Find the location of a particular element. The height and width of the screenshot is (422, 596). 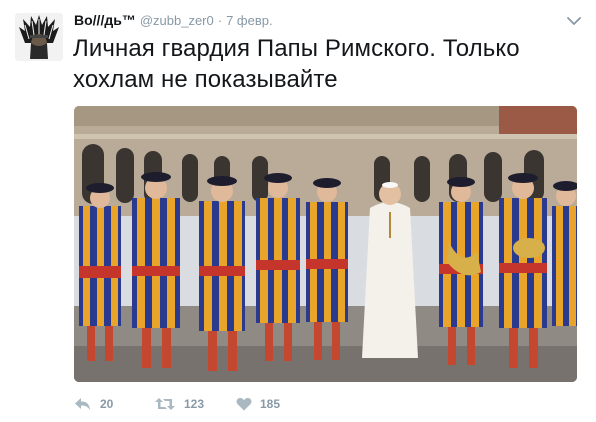

chevron-down-icon is located at coordinates (574, 21).